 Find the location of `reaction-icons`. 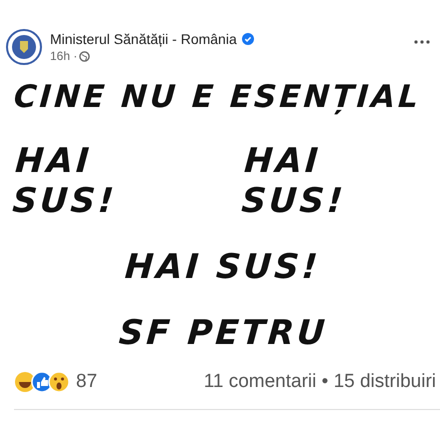

reaction-icons is located at coordinates (42, 382).